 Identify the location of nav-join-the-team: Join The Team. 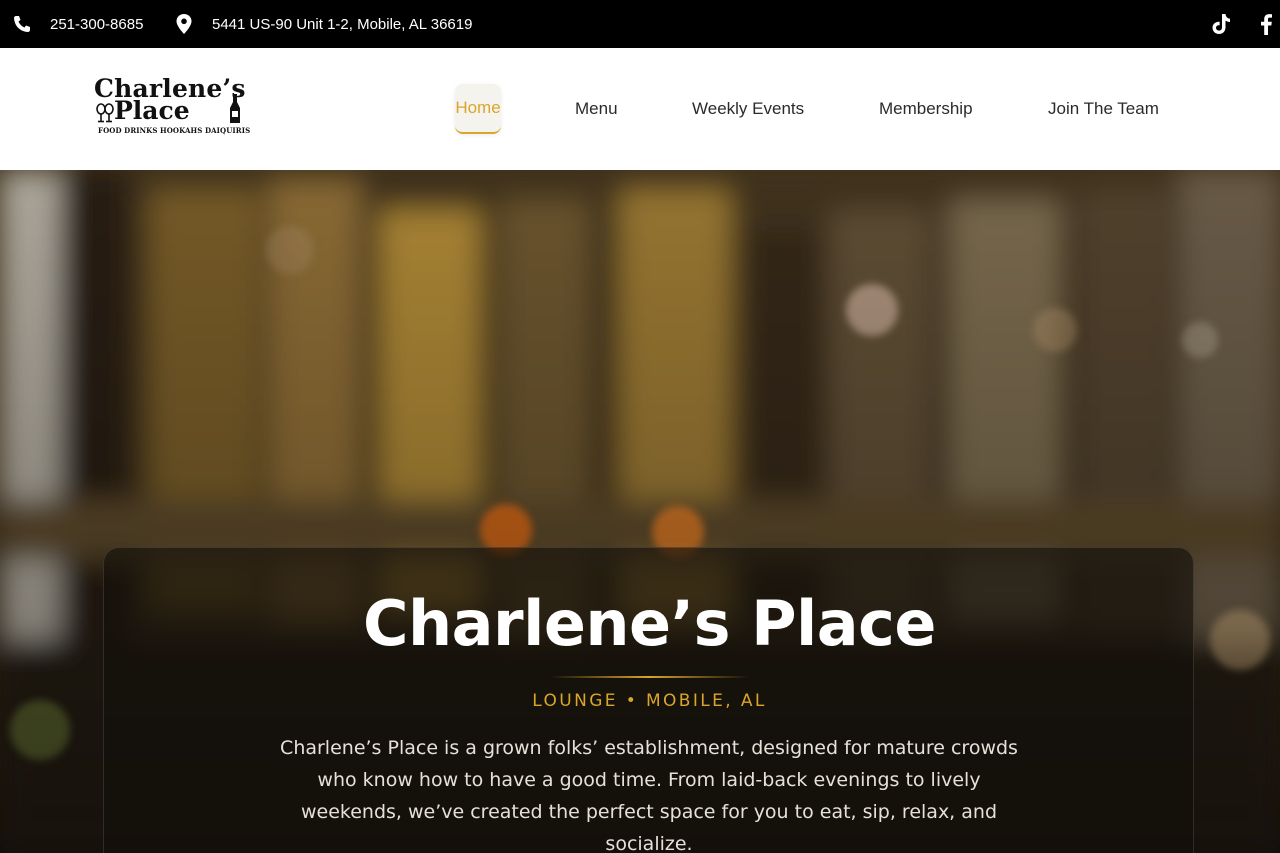
(1103, 109).